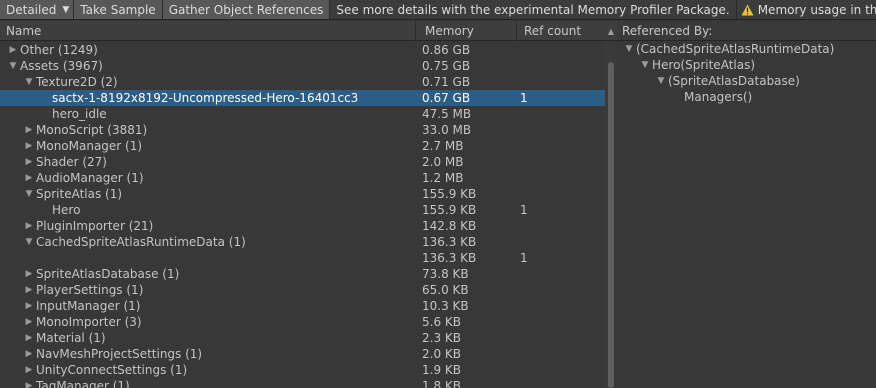 The height and width of the screenshot is (388, 876). What do you see at coordinates (90, 178) in the screenshot?
I see `tree-row-label: AudioManager (1)` at bounding box center [90, 178].